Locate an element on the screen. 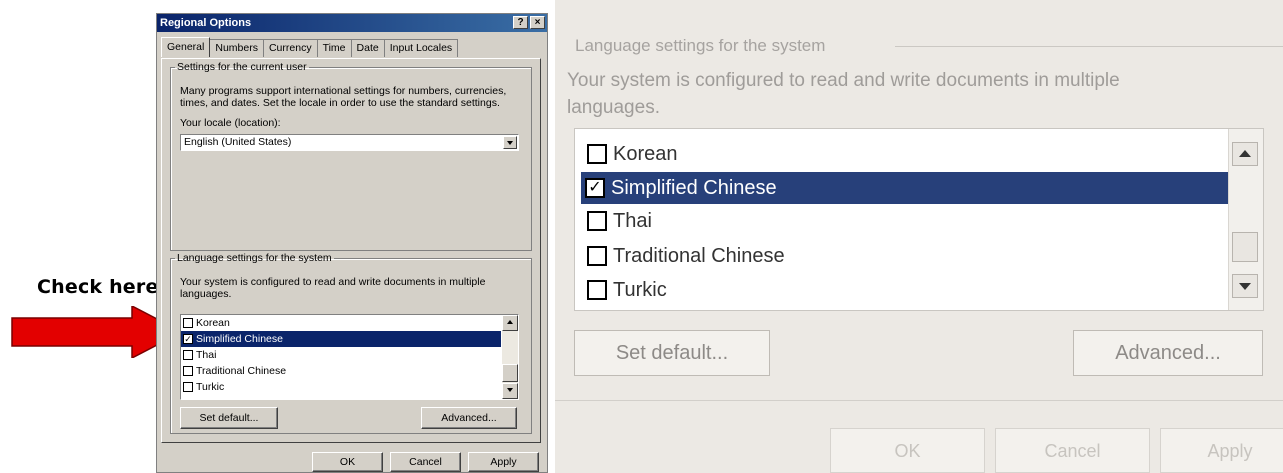 The width and height of the screenshot is (1283, 473). system-language-legend: Language settings for the system is located at coordinates (254, 258).